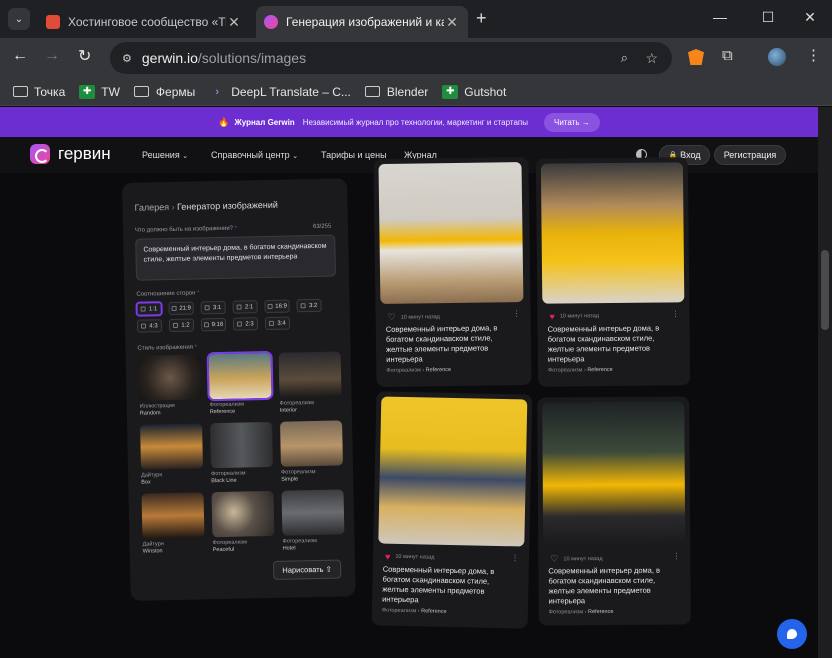  What do you see at coordinates (164, 92) in the screenshot?
I see `bookmark-fermy: Фермы` at bounding box center [164, 92].